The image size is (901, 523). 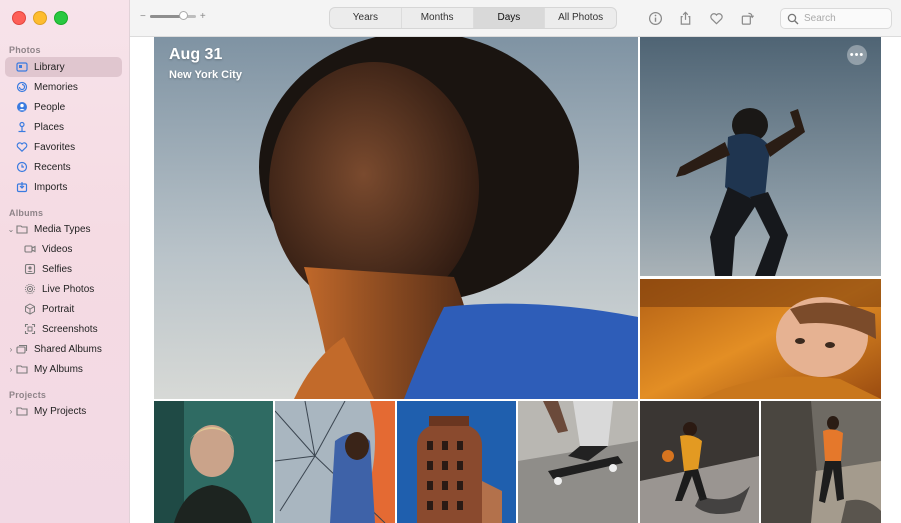 What do you see at coordinates (30, 269) in the screenshot?
I see `selfie-icon` at bounding box center [30, 269].